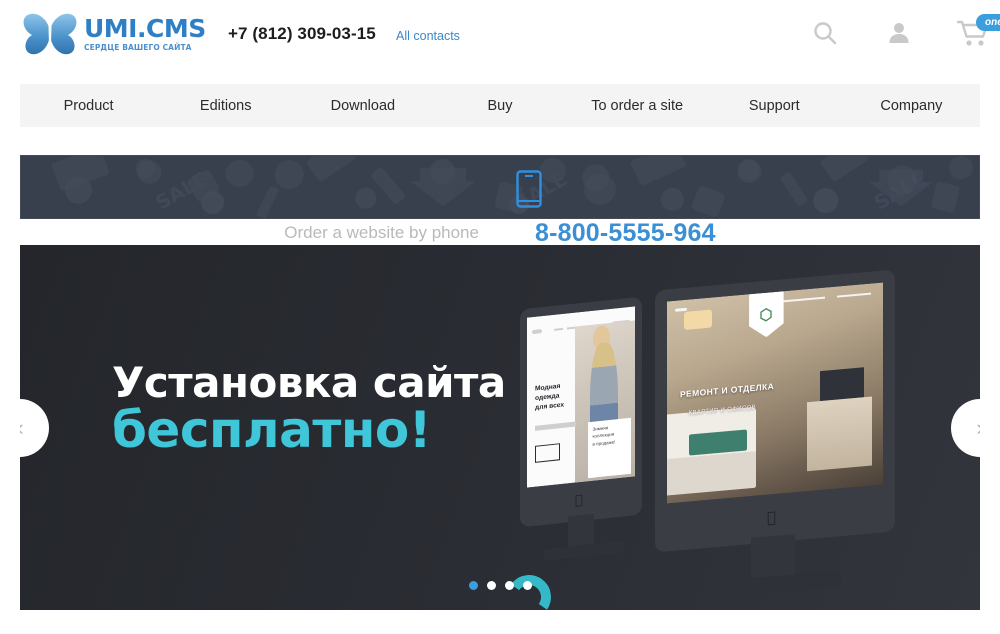  I want to click on nav-item-support: Support, so click(774, 106).